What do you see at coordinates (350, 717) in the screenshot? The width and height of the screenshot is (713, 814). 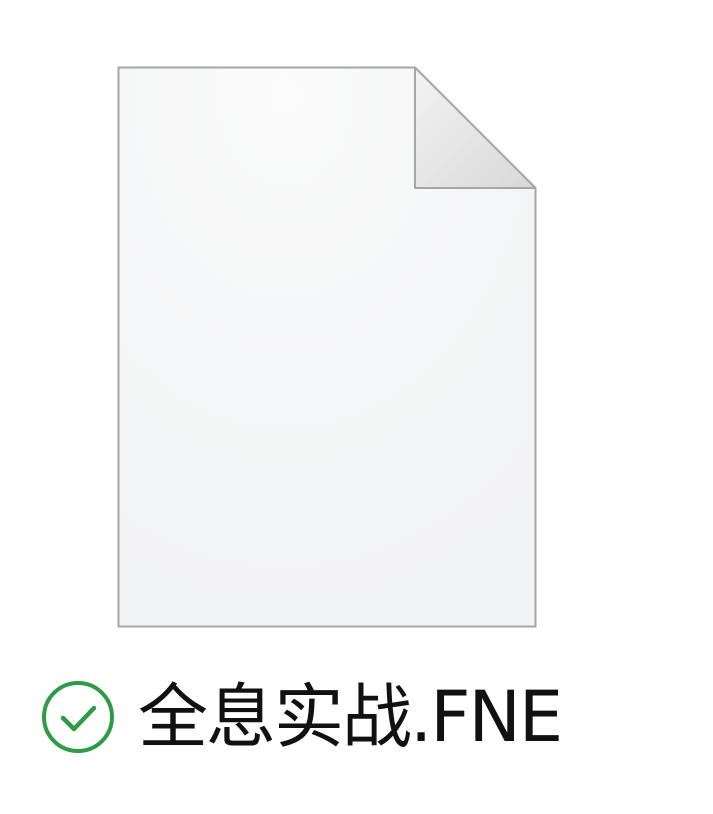 I see `file-name: 全息实战.FNE` at bounding box center [350, 717].